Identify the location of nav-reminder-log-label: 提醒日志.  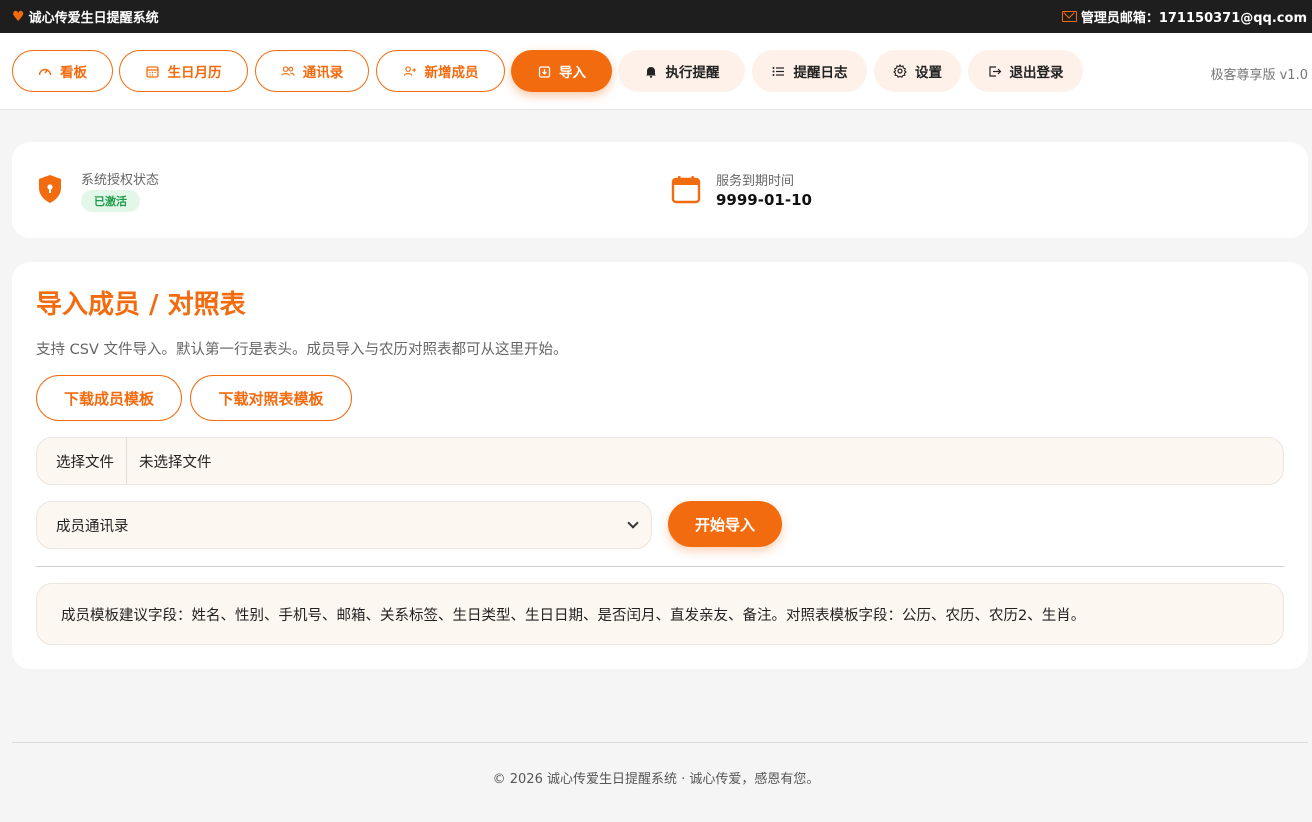
(820, 73).